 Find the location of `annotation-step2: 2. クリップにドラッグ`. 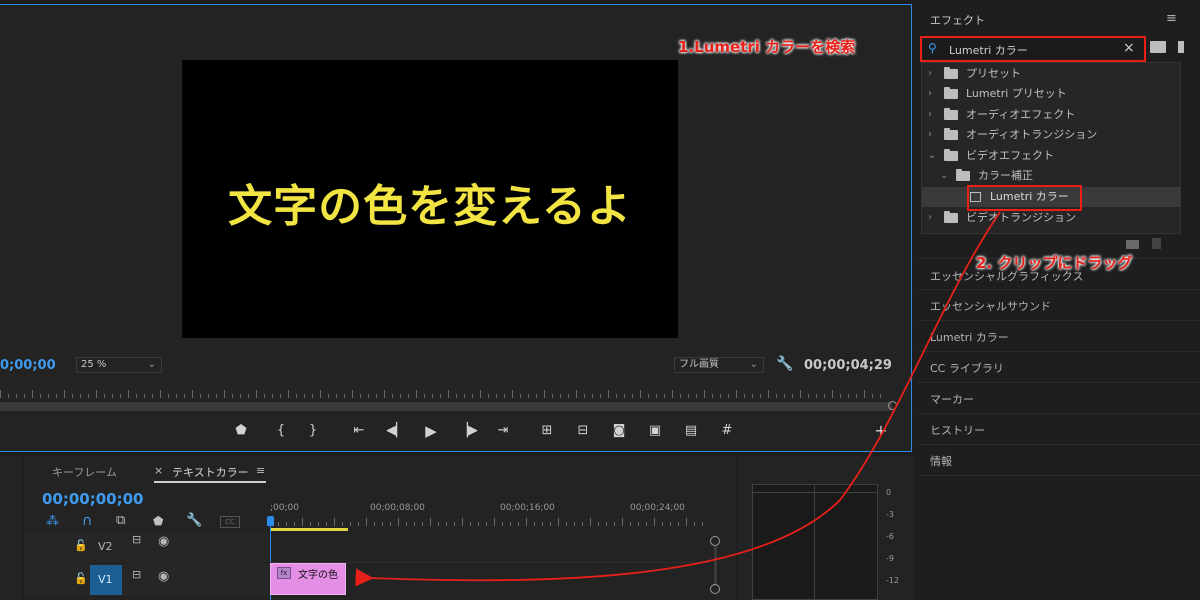

annotation-step2: 2. クリップにドラッグ is located at coordinates (1054, 263).